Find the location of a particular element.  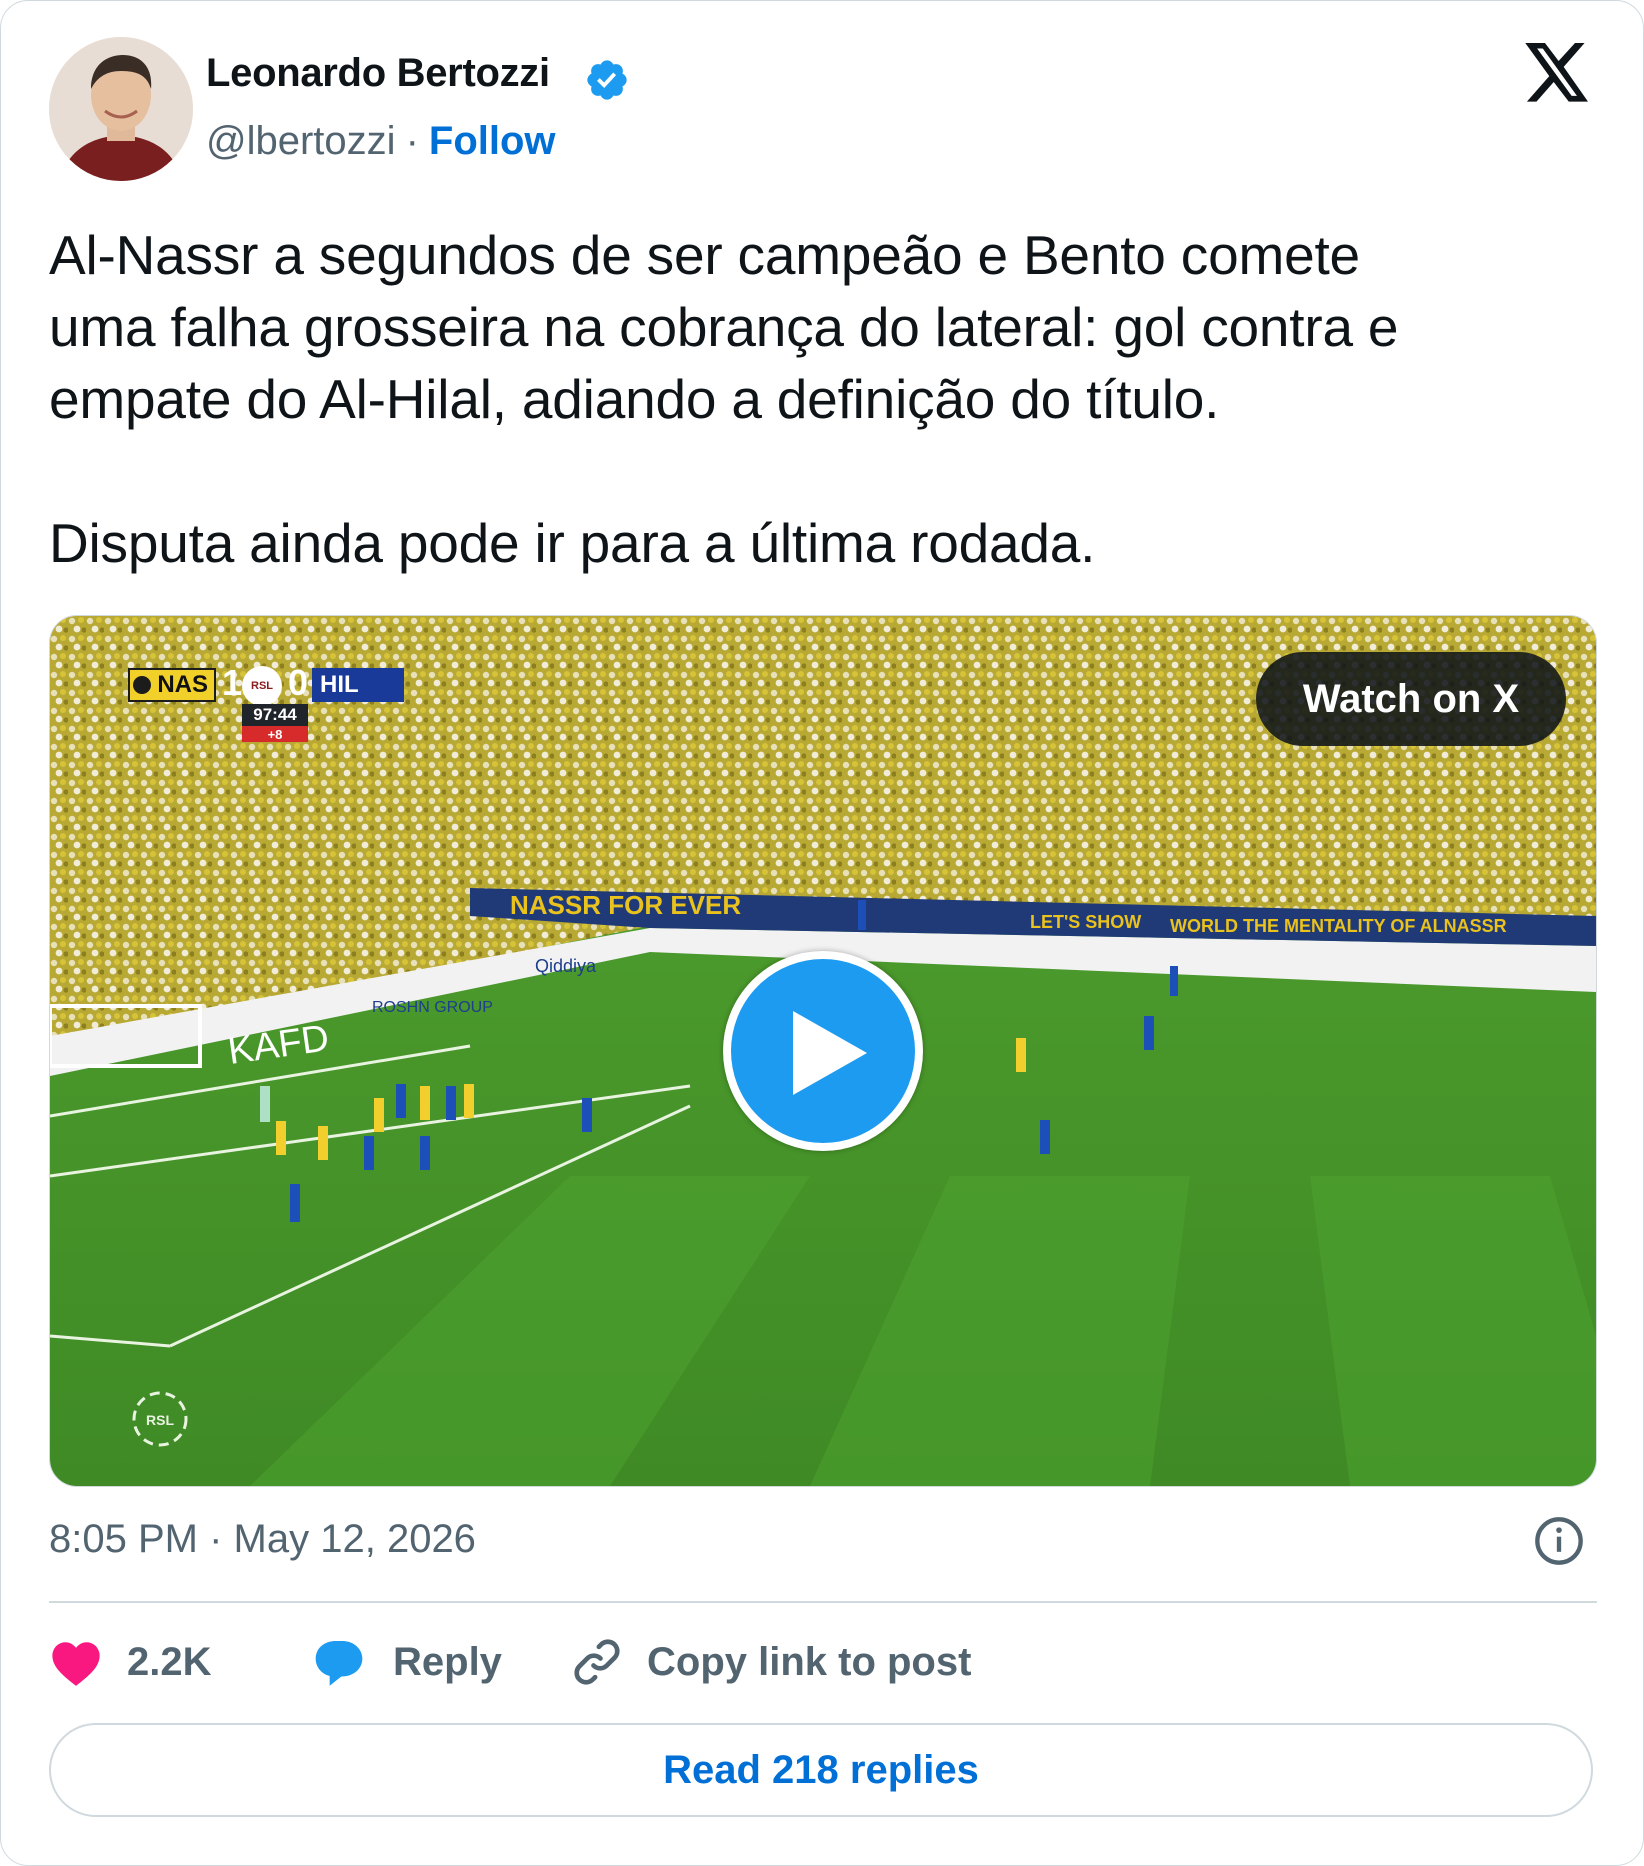

ad-board-text-2: LET'S SHOW is located at coordinates (1085, 922).